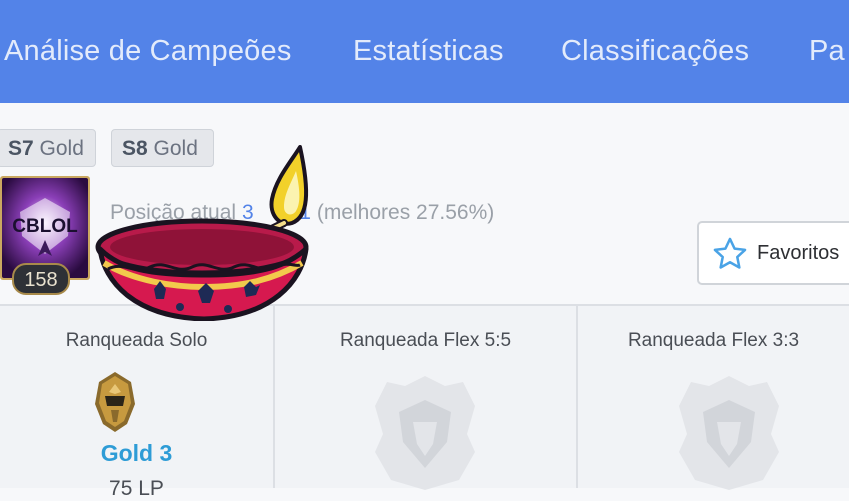  I want to click on rank-percentile: (melhores 27.56%), so click(405, 212).